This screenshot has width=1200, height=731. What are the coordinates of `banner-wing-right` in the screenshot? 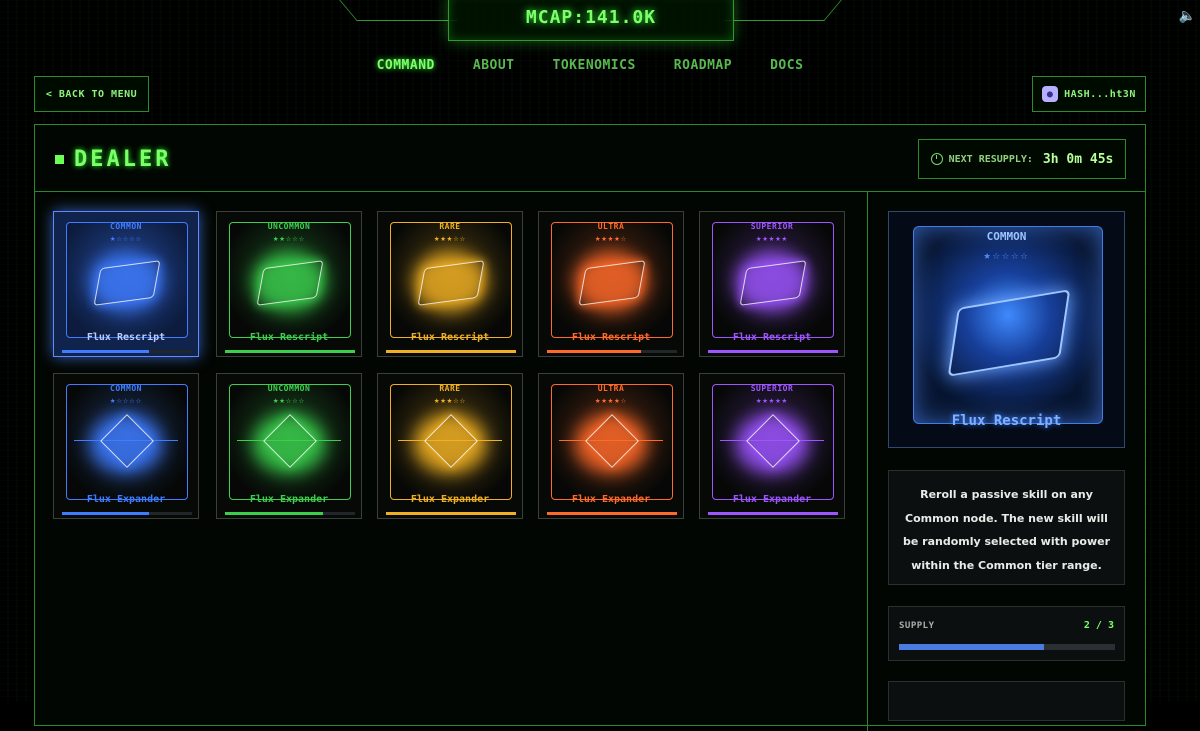 It's located at (782, 10).